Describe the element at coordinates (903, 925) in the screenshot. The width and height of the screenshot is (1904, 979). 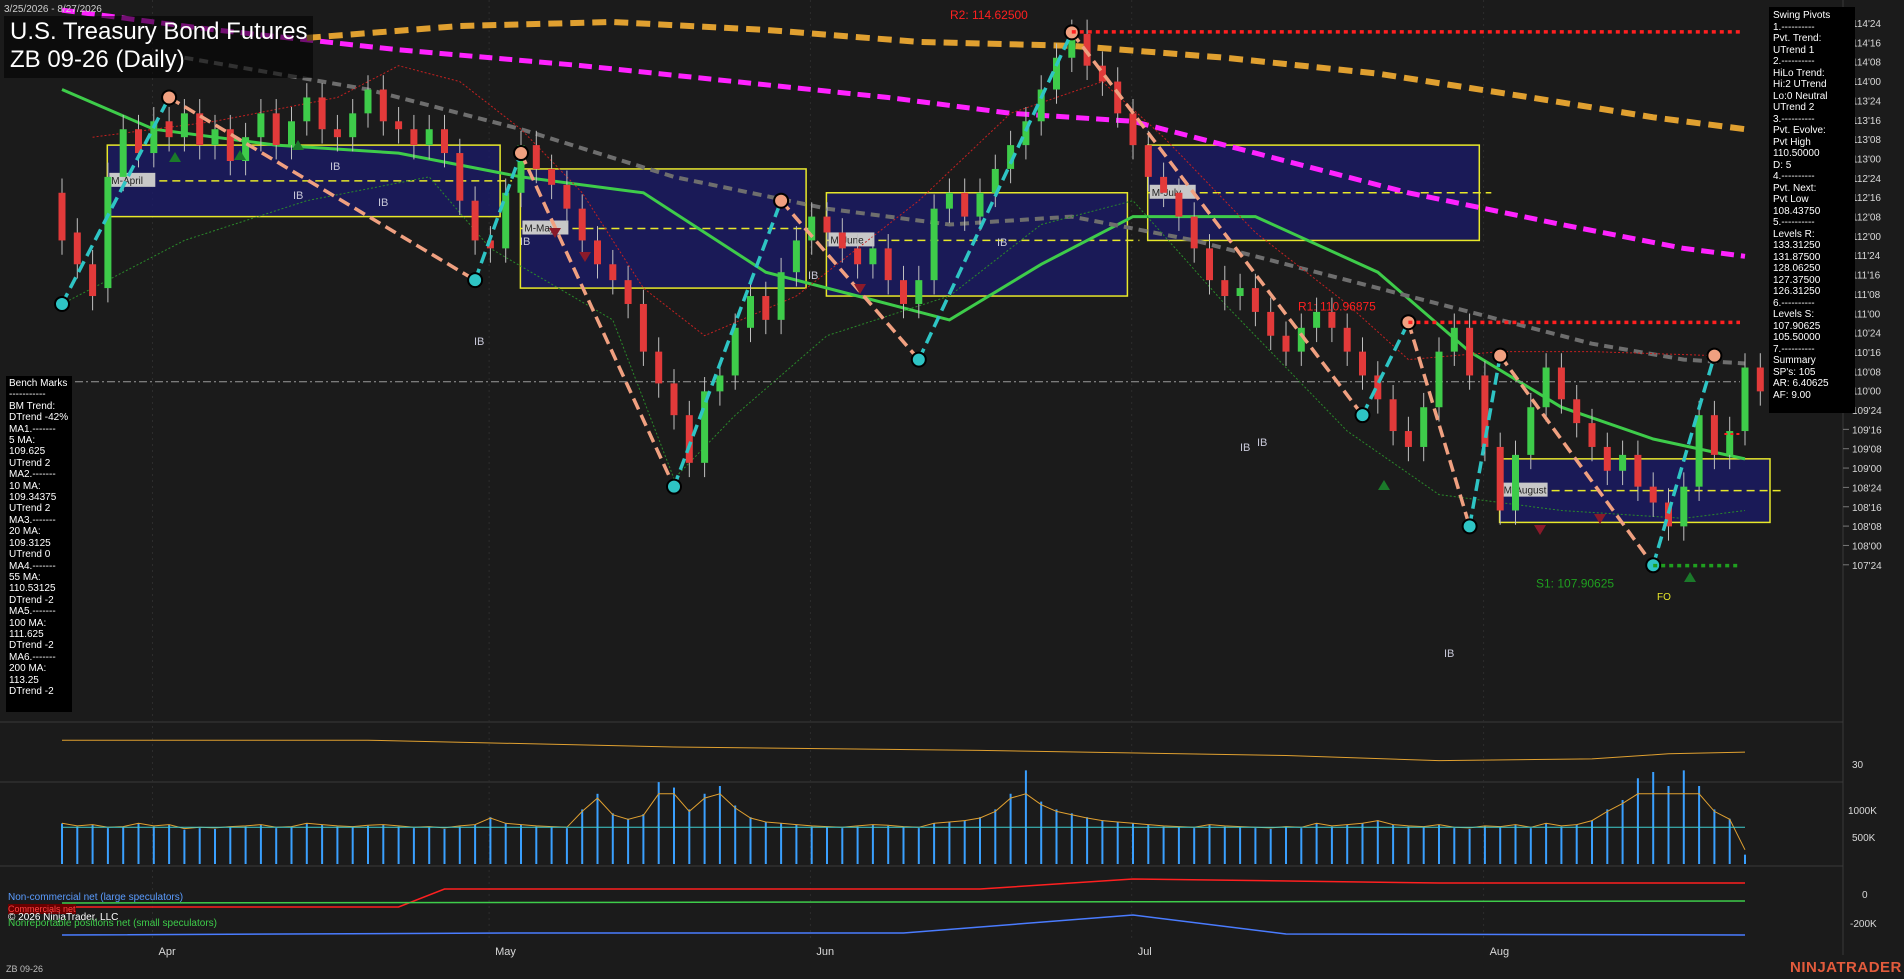
I see `cot-large-line` at that location.